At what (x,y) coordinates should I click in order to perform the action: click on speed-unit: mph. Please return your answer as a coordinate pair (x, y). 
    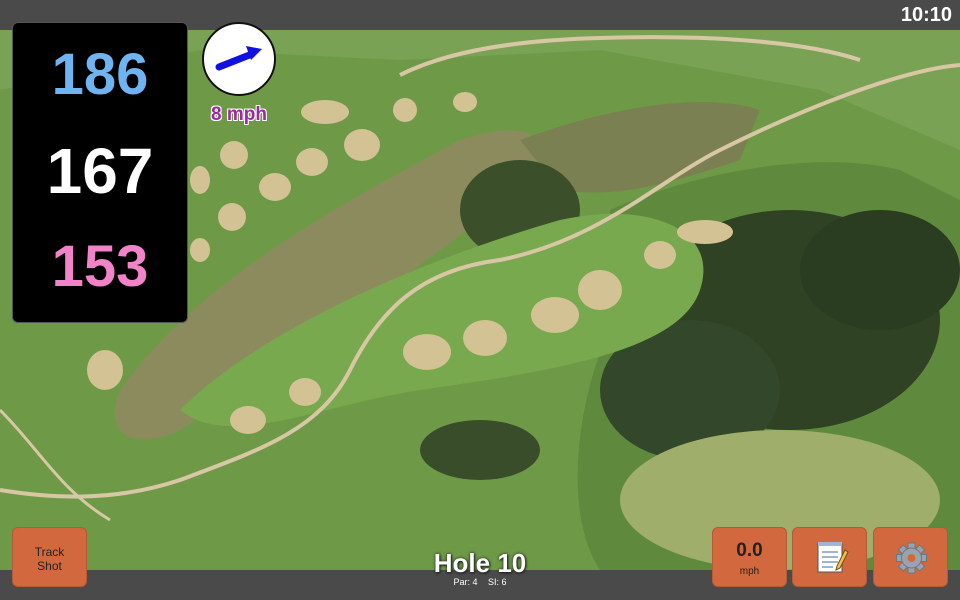
    Looking at the image, I should click on (749, 571).